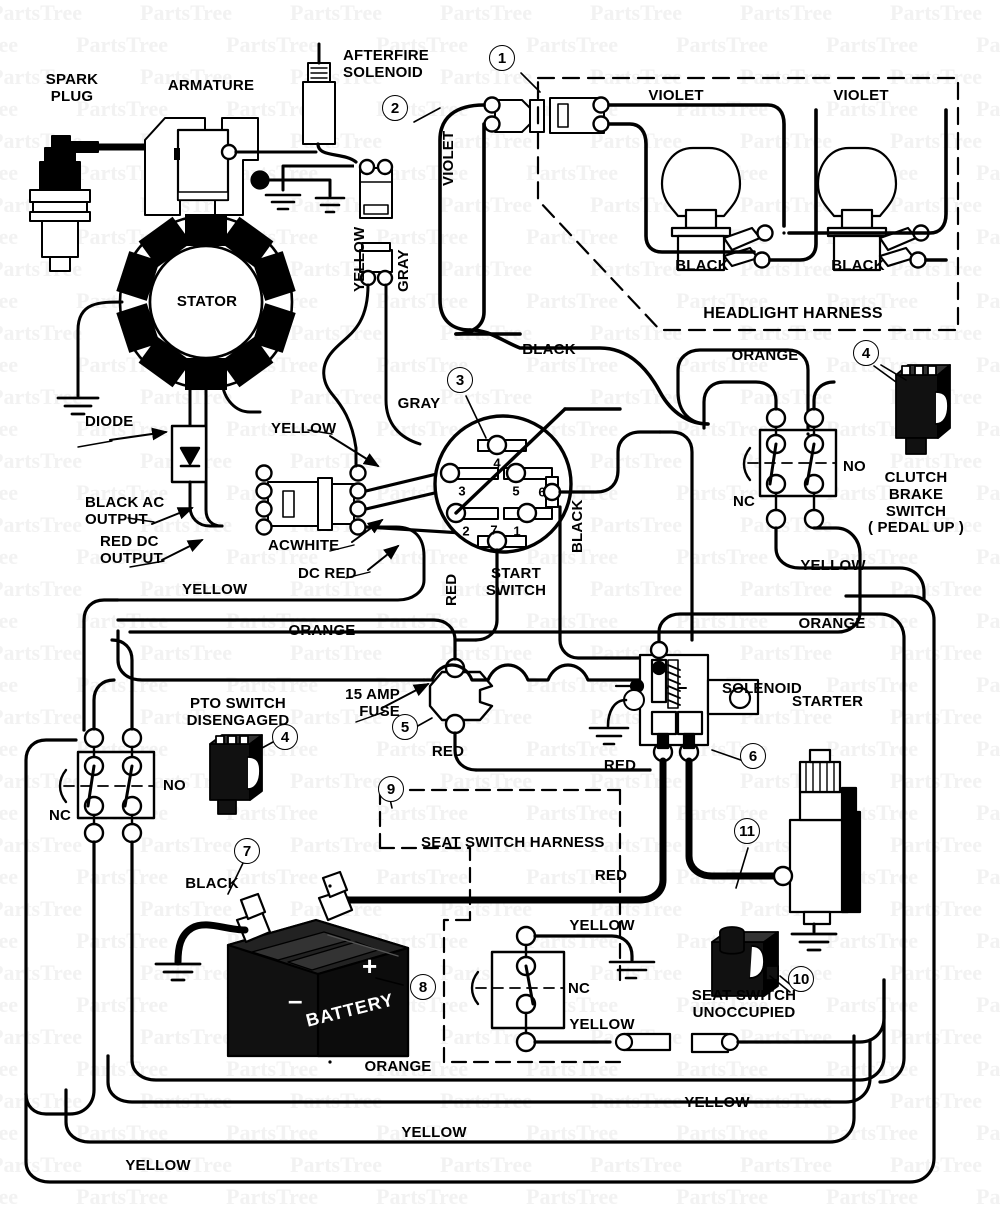  I want to click on label-dc-red: DC RED, so click(327, 573).